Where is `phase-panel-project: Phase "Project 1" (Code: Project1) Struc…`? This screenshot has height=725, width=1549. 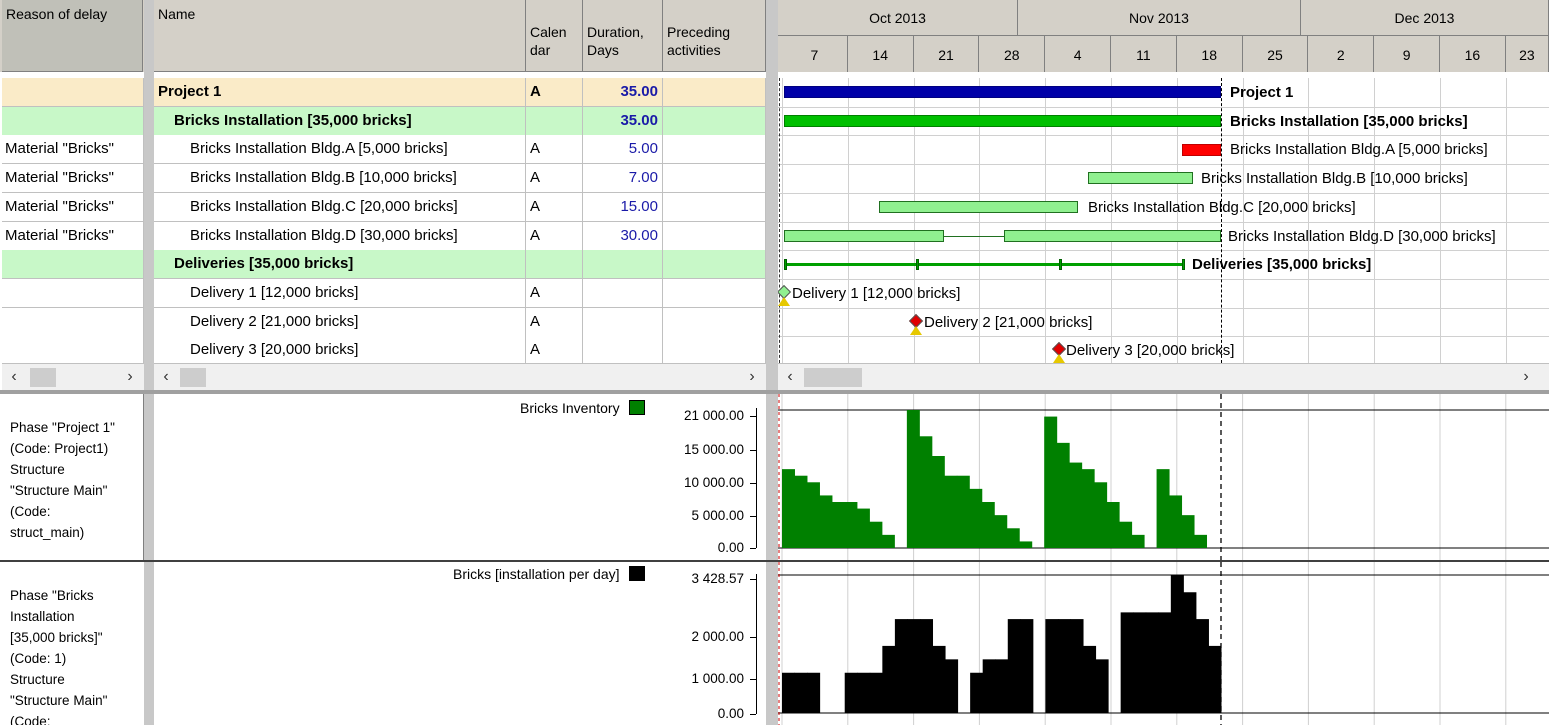 phase-panel-project: Phase "Project 1" (Code: Project1) Struc… is located at coordinates (72, 477).